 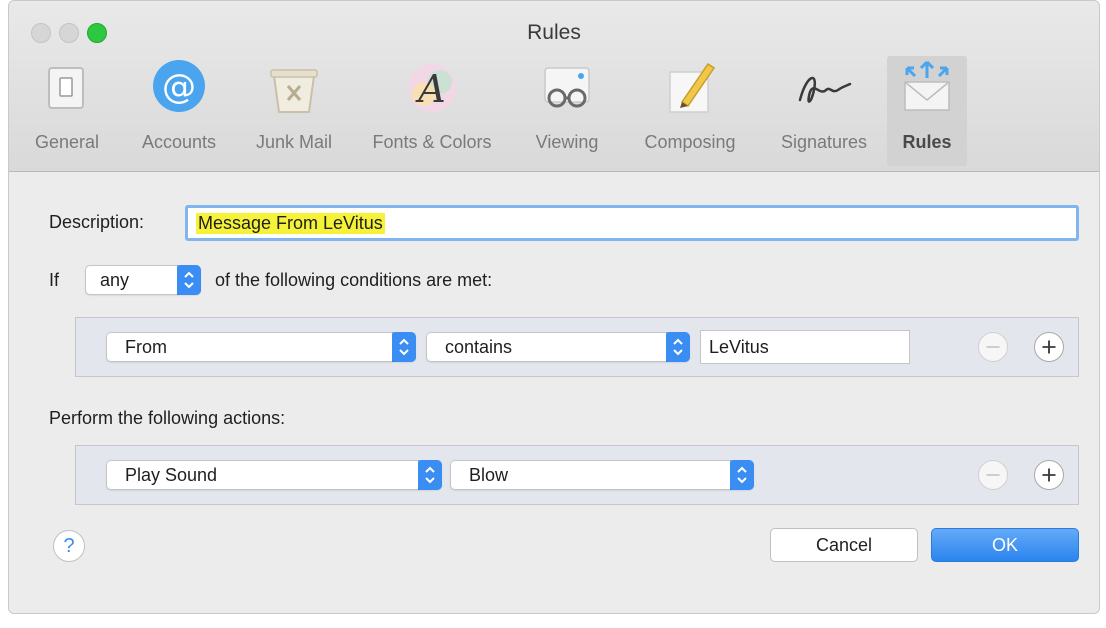 I want to click on toolbar-label-fonts-colors: Fonts & Colors, so click(x=432, y=142).